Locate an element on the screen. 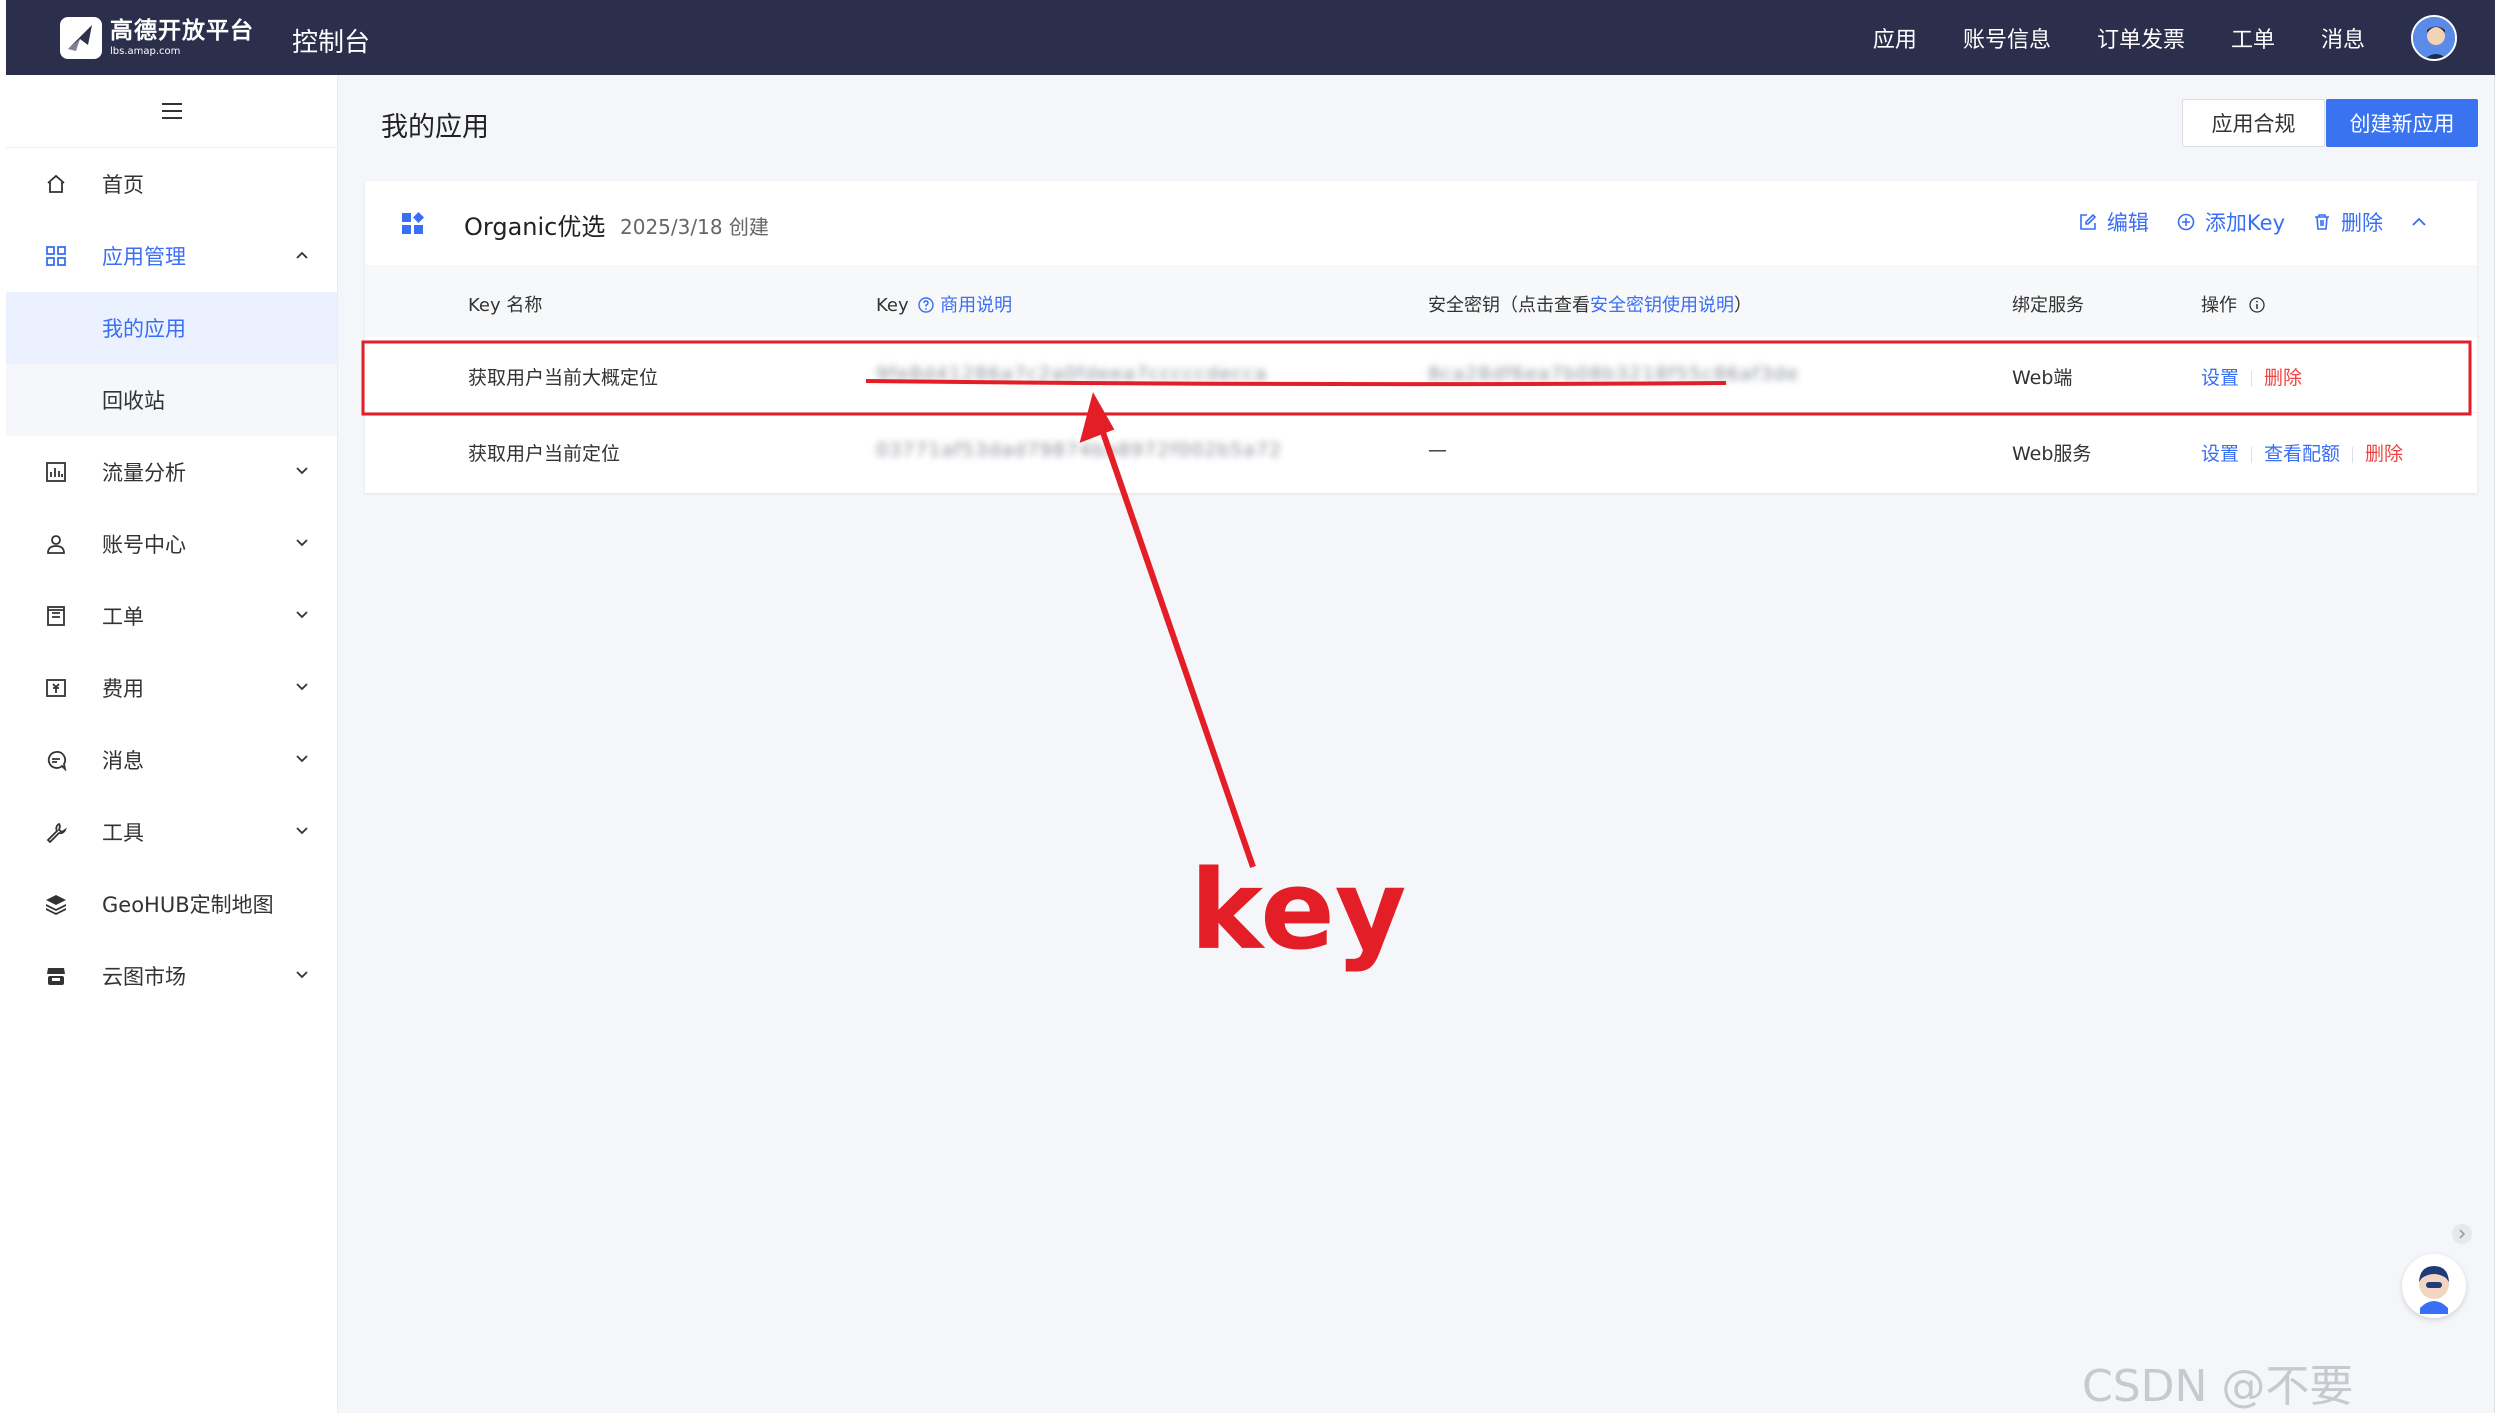  col-secret: 安全密钥（点击查看安全密钥使用说明） is located at coordinates (1590, 304).